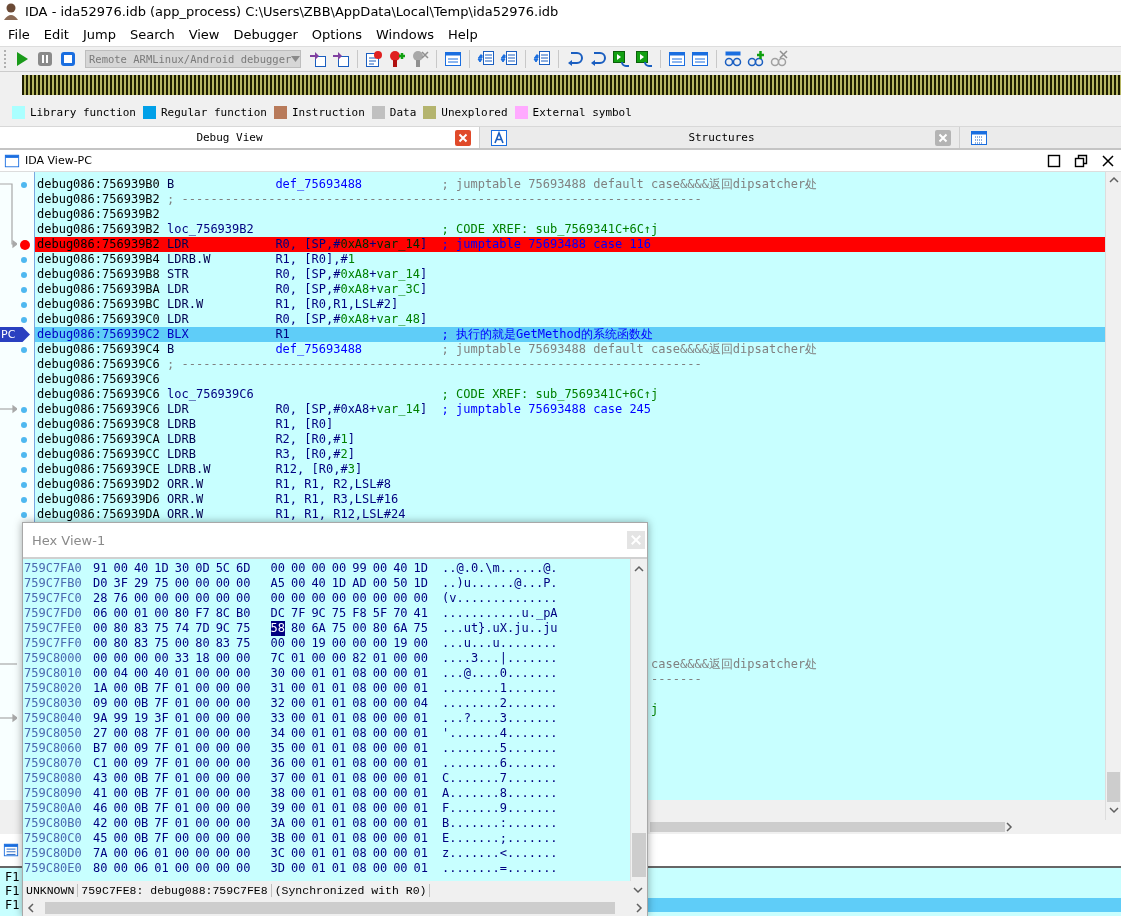  What do you see at coordinates (571, 85) in the screenshot?
I see `navigation-band` at bounding box center [571, 85].